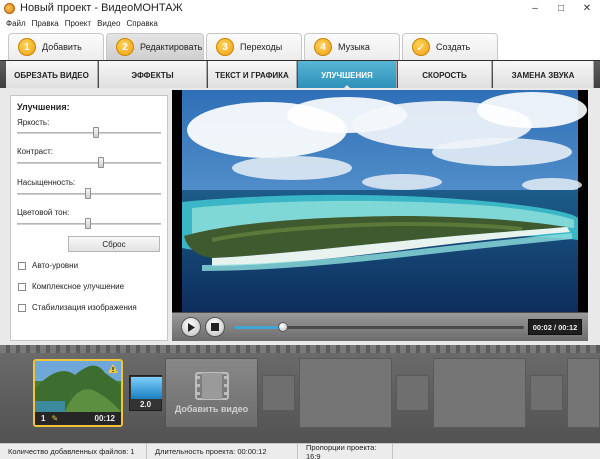 This screenshot has width=600, height=459. I want to click on stop-icon, so click(215, 327).